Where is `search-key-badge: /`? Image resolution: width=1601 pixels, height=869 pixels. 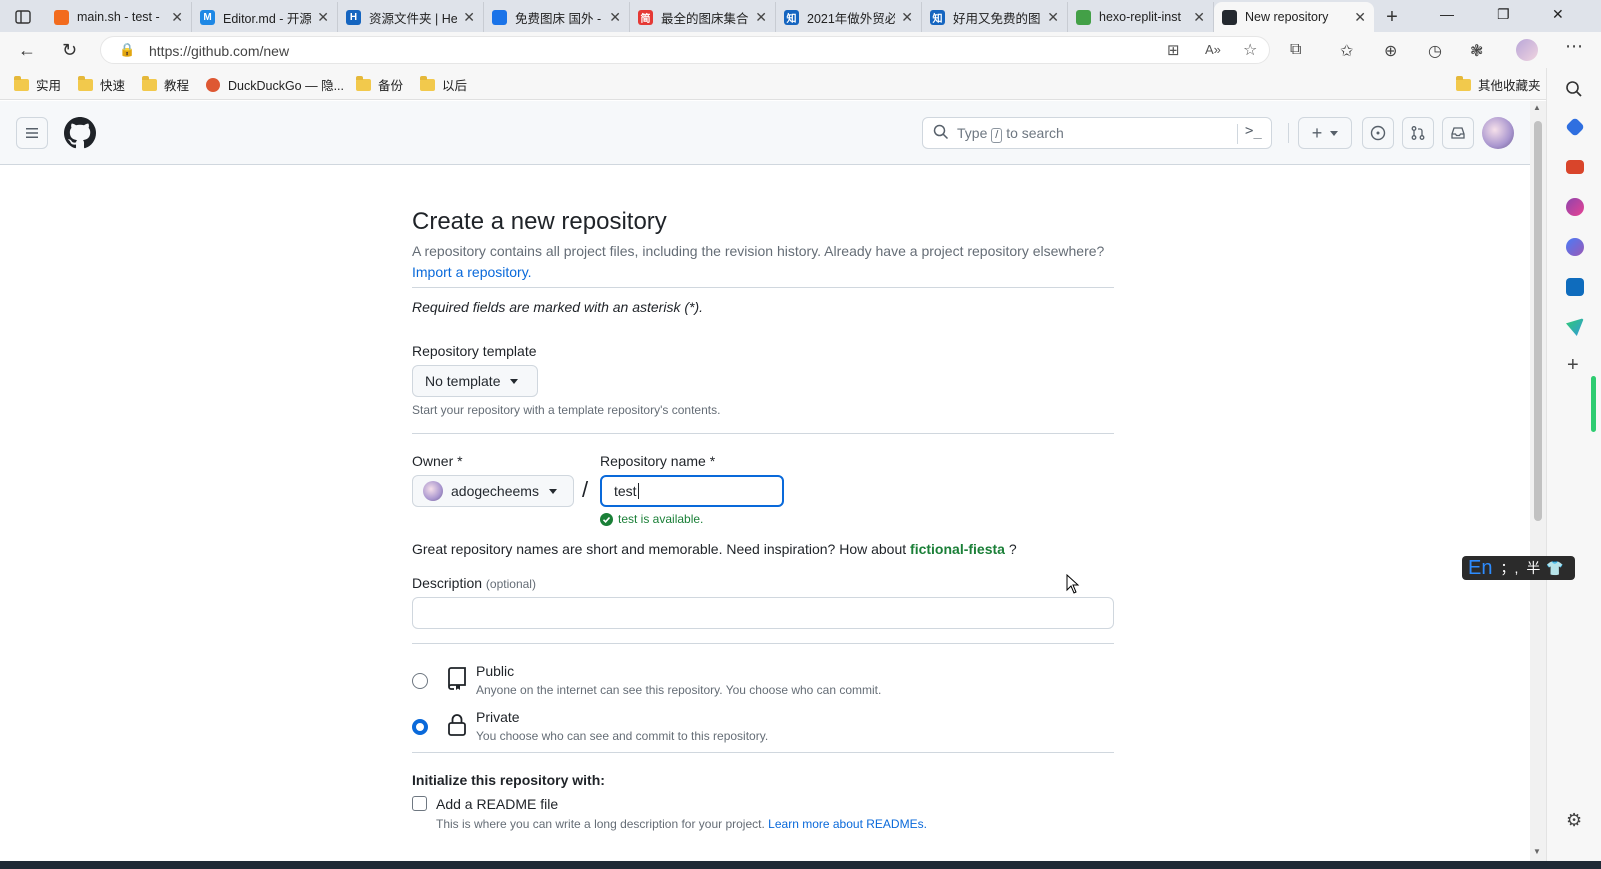 search-key-badge: / is located at coordinates (997, 135).